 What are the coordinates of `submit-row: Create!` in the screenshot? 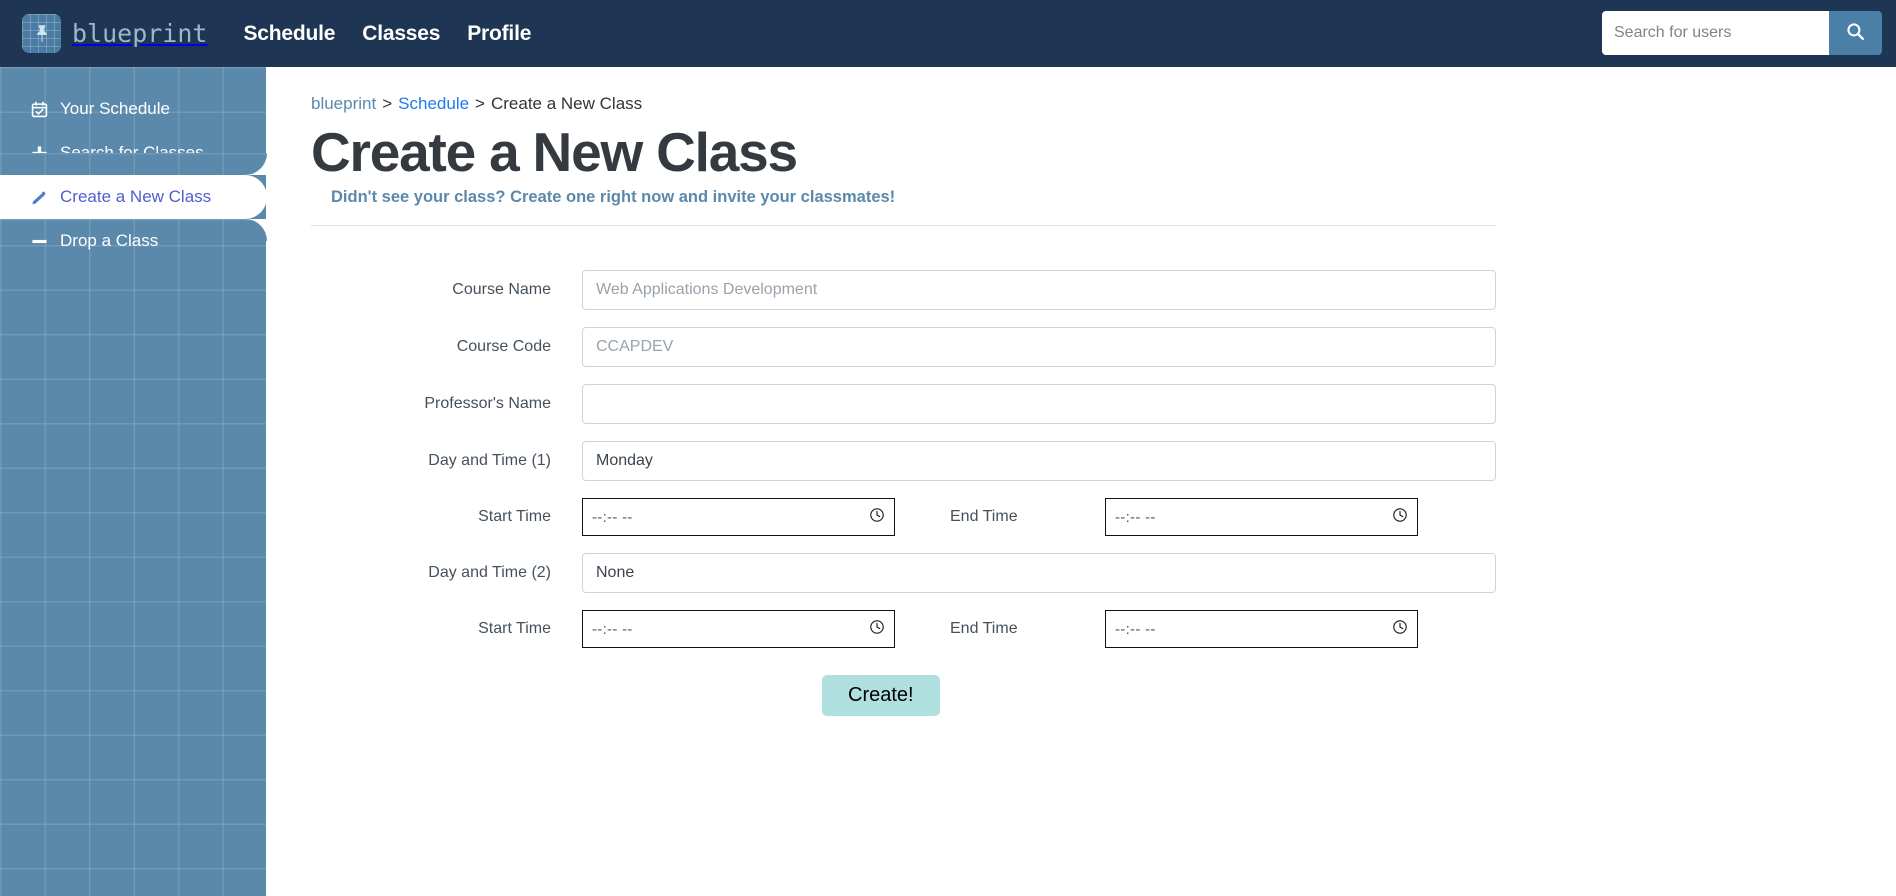 It's located at (903, 696).